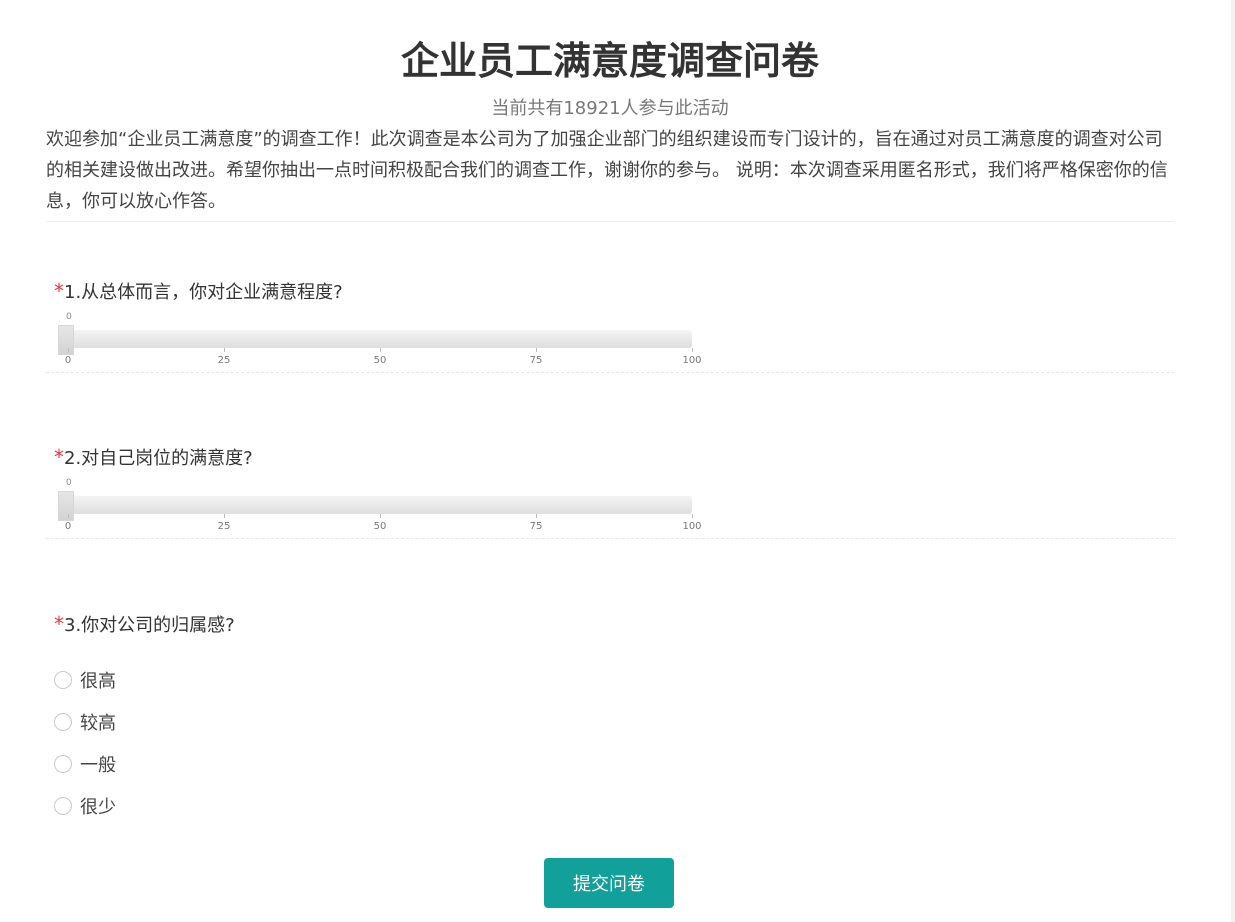  Describe the element at coordinates (609, 61) in the screenshot. I see `page-title: 企业员工满意度调查问卷` at that location.